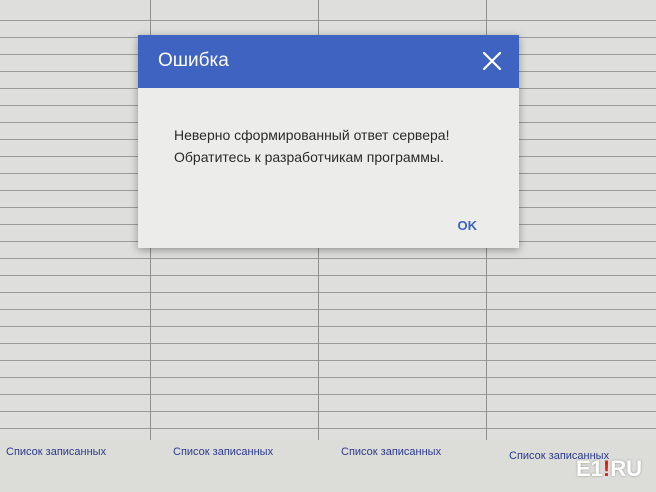  Describe the element at coordinates (309, 157) in the screenshot. I see `error-message-line: Обратитесь к разработчикам программы.` at that location.